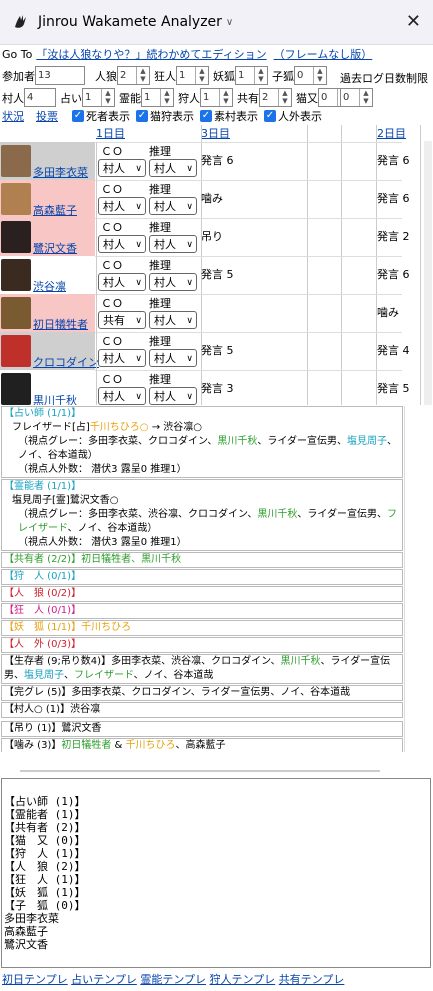 Image resolution: width=433 pixels, height=991 pixels. Describe the element at coordinates (65, 500) in the screenshot. I see `medium-result: 塩見周子[霊]鷺沢文香○` at that location.